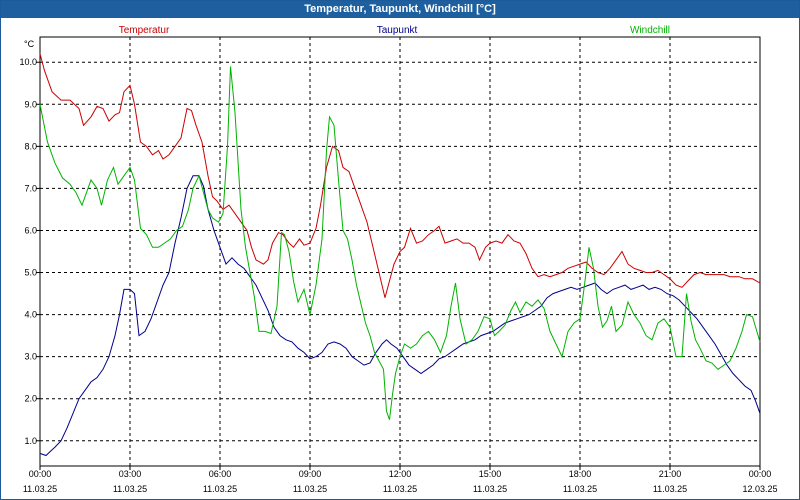  I want to click on y-tick-label: 1.0, so click(30, 441).